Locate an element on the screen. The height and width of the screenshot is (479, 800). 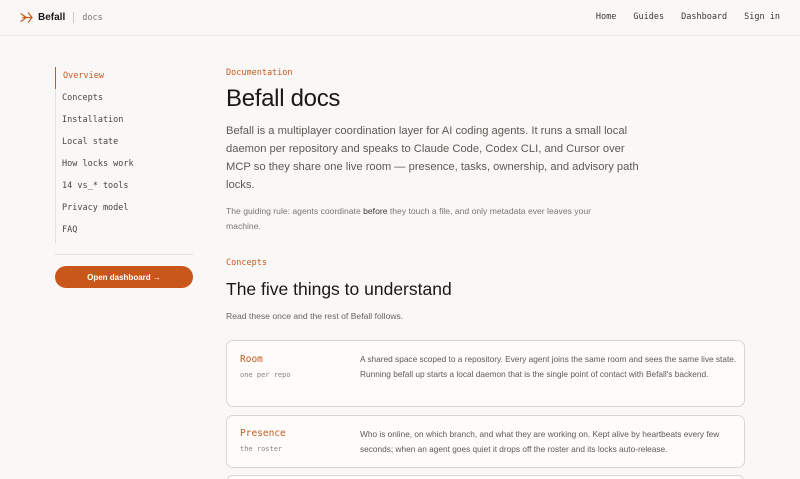
sidebar-item-faq: FAQ is located at coordinates (123, 232).